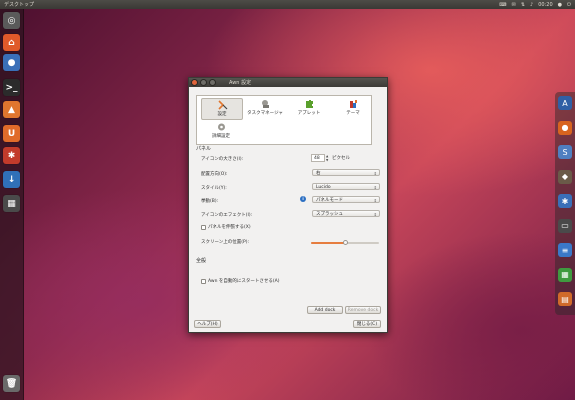 This screenshot has width=575, height=400. What do you see at coordinates (346, 172) in the screenshot?
I see `orientation-combo: 右 ⇕` at bounding box center [346, 172].